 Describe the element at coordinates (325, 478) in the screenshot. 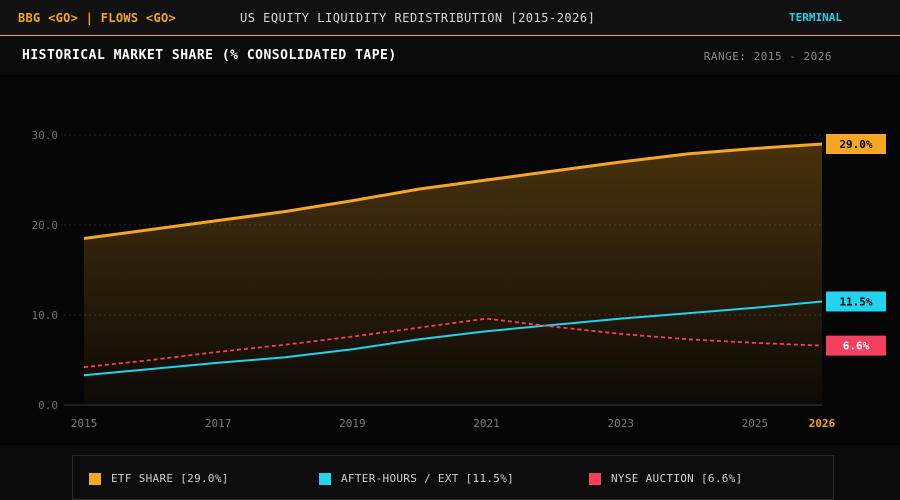

I see `legend-swatch-after-hours` at that location.